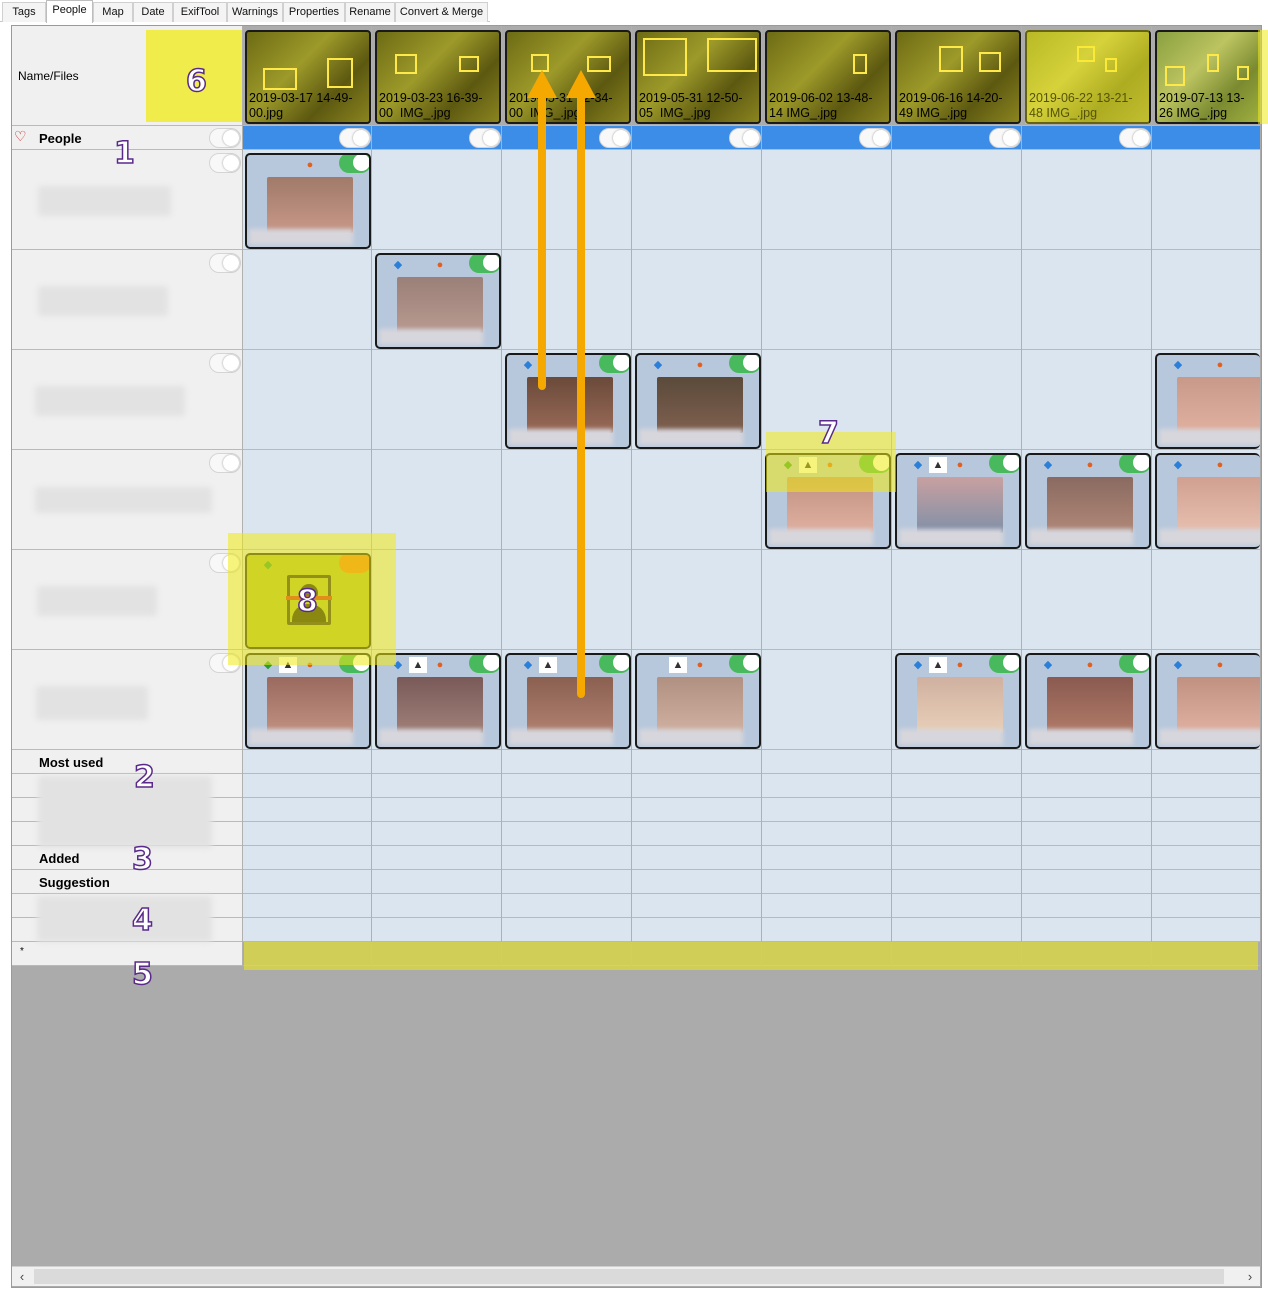  What do you see at coordinates (69, 11) in the screenshot?
I see `tab-people: People` at bounding box center [69, 11].